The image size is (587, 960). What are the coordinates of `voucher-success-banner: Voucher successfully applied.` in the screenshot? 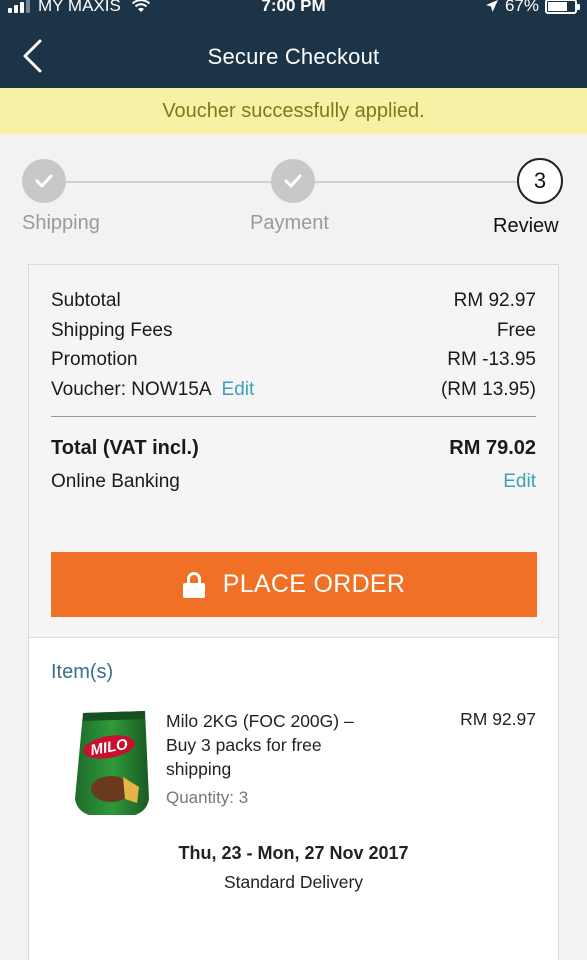 It's located at (293, 111).